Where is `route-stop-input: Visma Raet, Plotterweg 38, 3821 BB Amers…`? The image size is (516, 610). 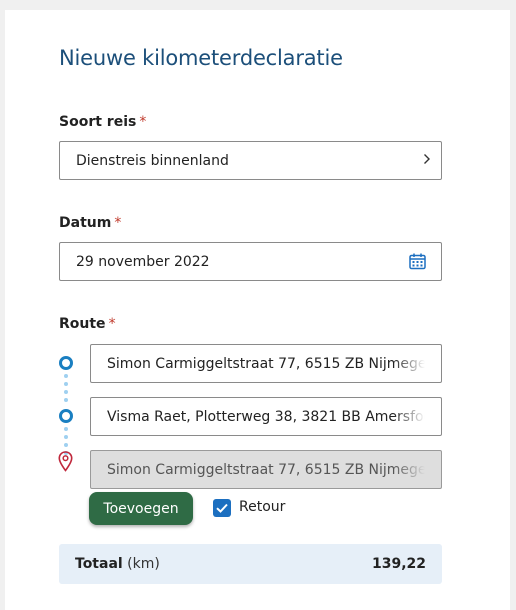 route-stop-input: Visma Raet, Plotterweg 38, 3821 BB Amers… is located at coordinates (266, 416).